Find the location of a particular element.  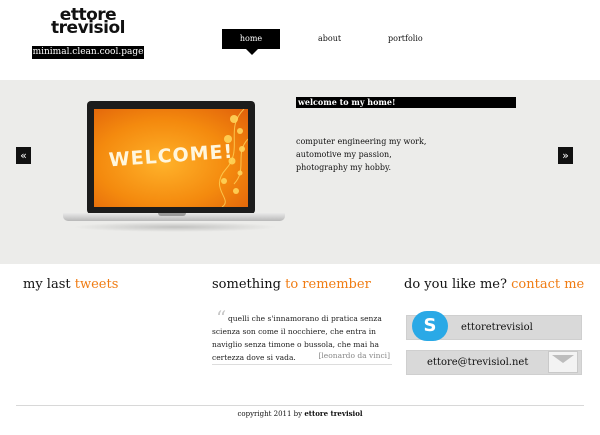

skype-contact: S ettoretrevisiol is located at coordinates (494, 326).